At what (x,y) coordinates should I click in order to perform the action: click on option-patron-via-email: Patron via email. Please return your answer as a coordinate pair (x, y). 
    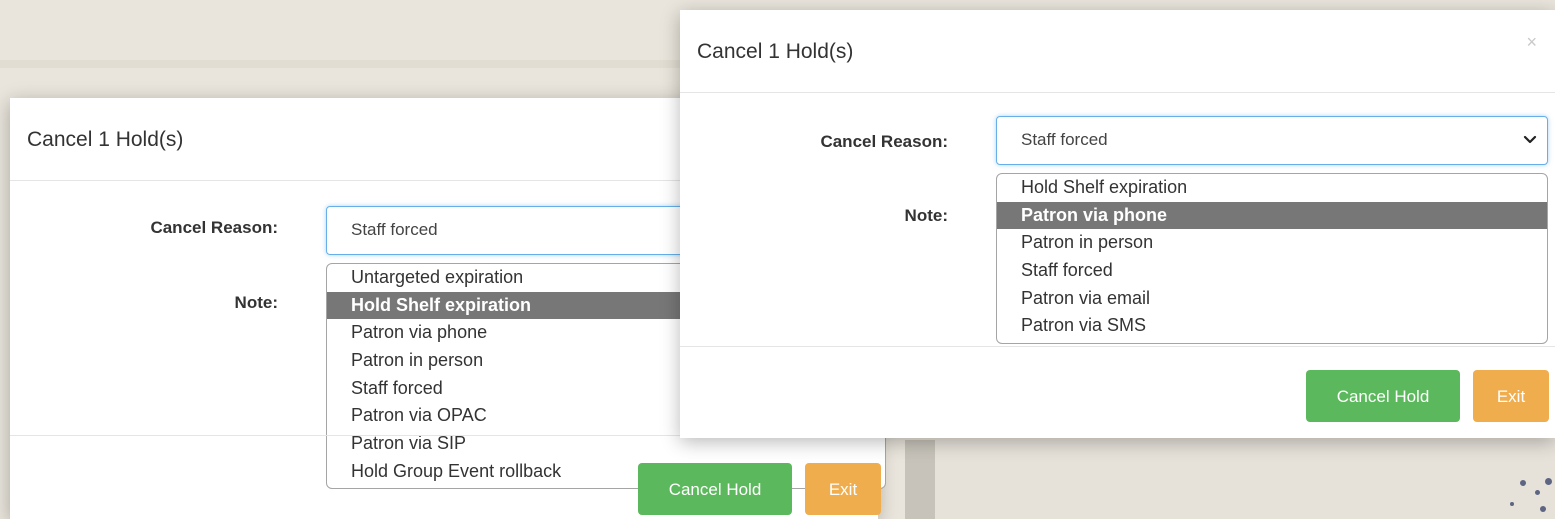
    Looking at the image, I should click on (1272, 299).